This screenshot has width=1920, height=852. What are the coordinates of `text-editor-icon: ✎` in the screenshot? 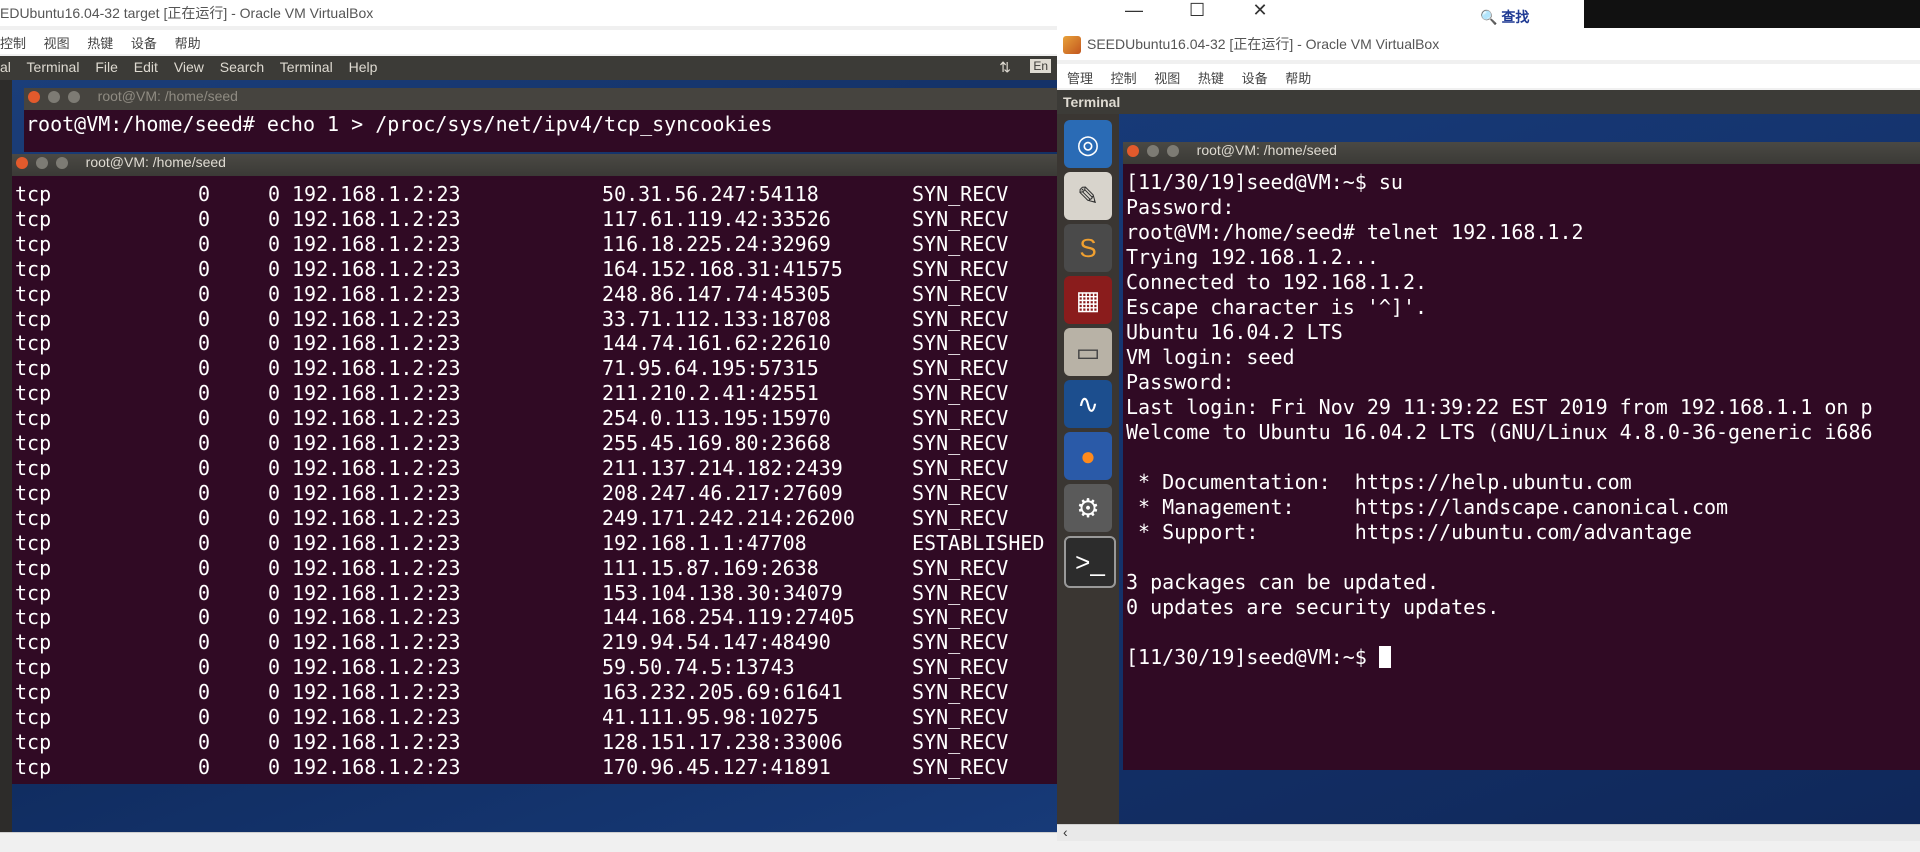 It's located at (1088, 196).